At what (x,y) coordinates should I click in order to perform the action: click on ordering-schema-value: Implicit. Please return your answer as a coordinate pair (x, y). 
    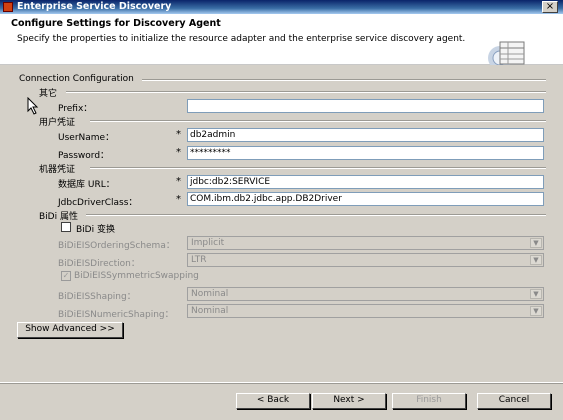
    Looking at the image, I should click on (208, 243).